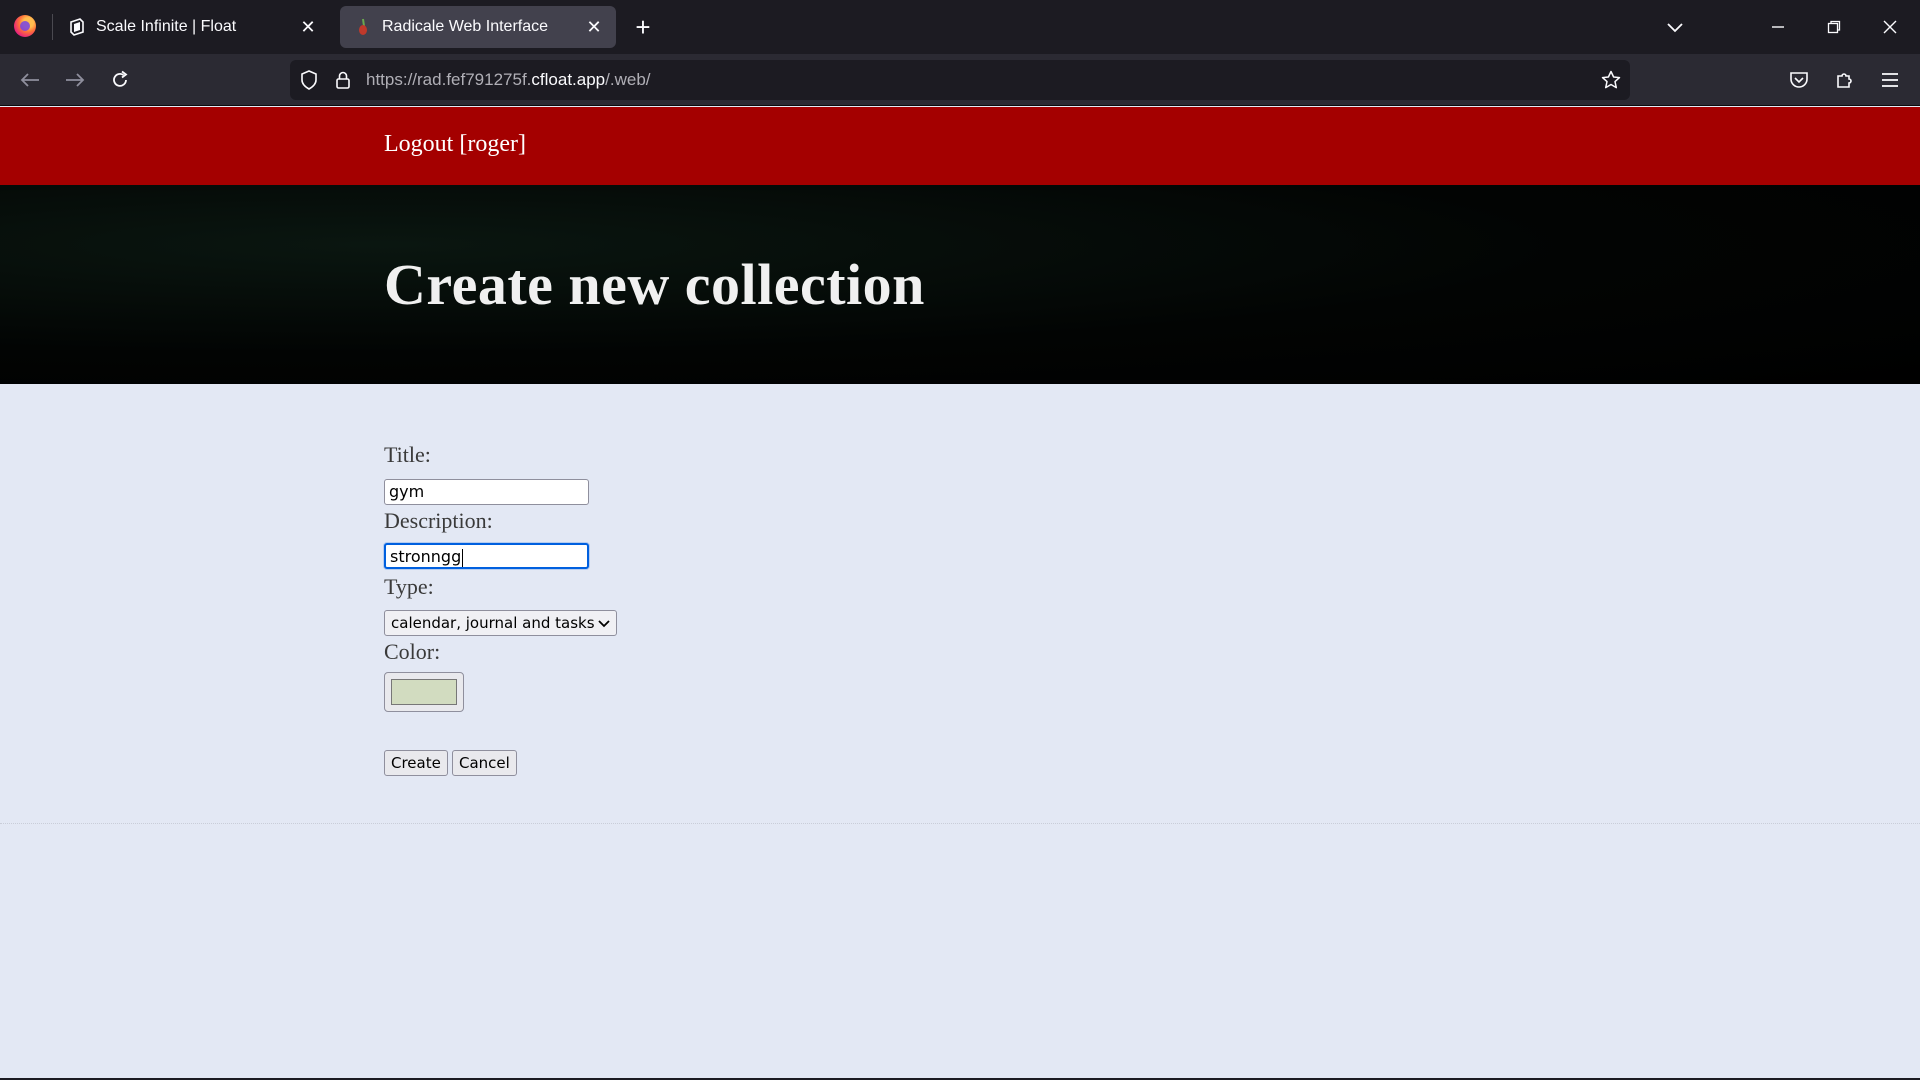  I want to click on forward-arrow-icon, so click(75, 80).